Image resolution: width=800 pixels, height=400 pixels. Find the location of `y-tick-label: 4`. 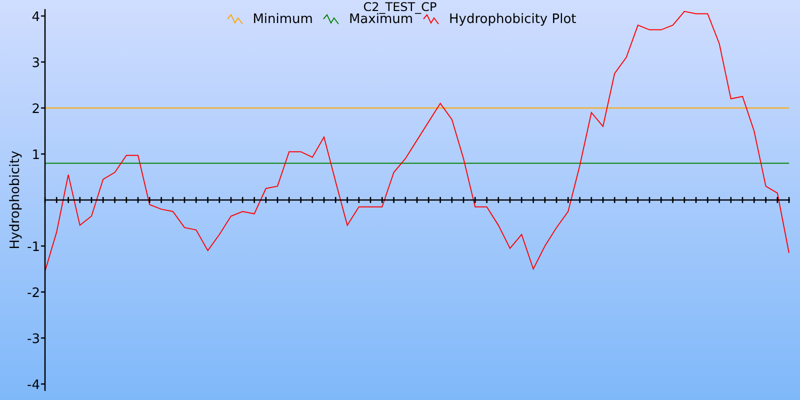

y-tick-label: 4 is located at coordinates (36, 17).